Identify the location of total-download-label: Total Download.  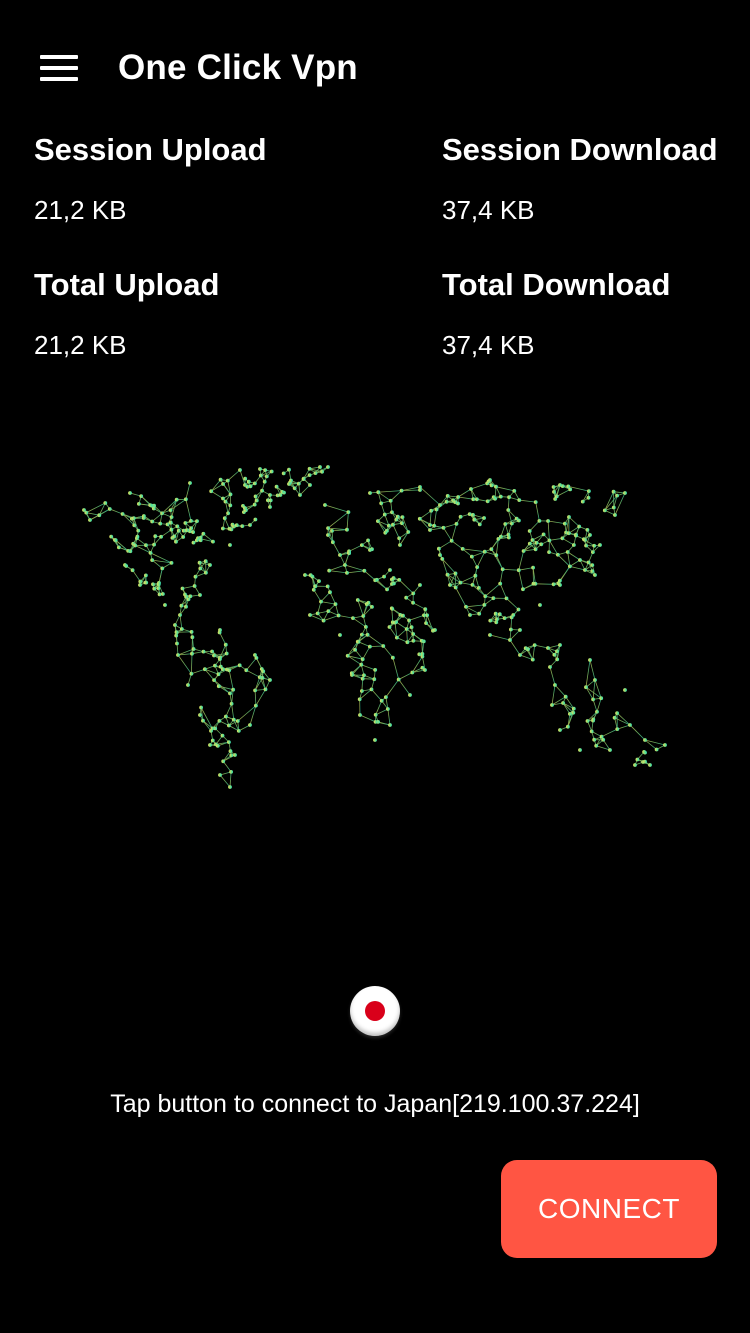
(556, 284).